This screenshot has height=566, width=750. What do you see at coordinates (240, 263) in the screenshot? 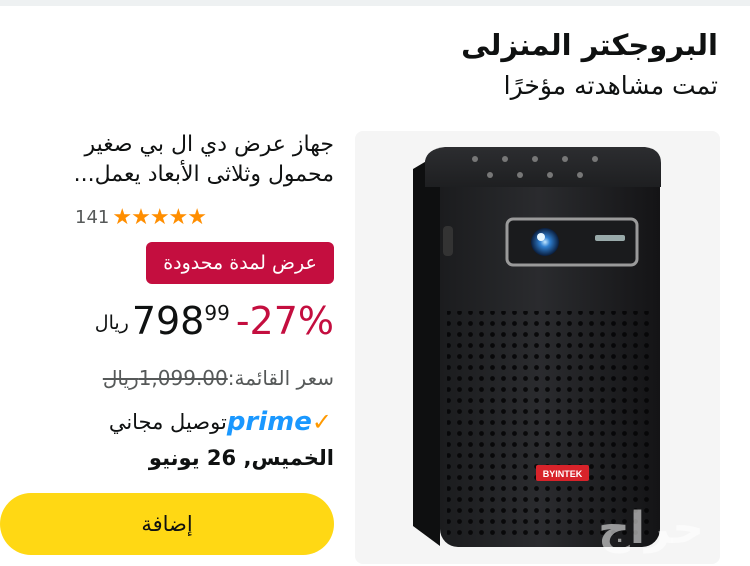
I see `deal-badge: عرض لمدة محدودة` at bounding box center [240, 263].